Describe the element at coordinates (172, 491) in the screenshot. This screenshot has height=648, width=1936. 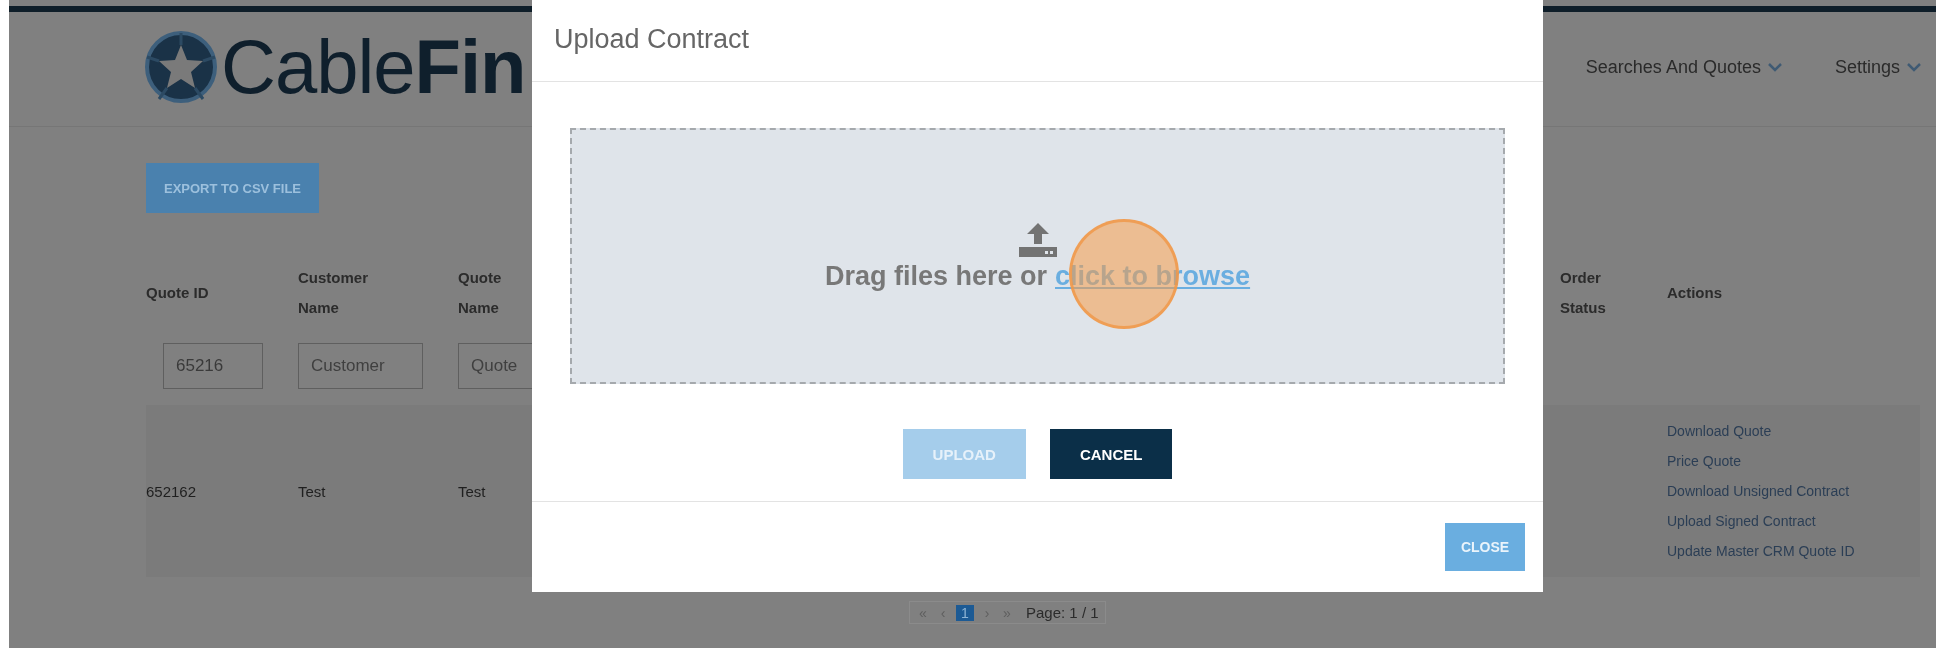
I see `table-cell-text: 652162` at that location.